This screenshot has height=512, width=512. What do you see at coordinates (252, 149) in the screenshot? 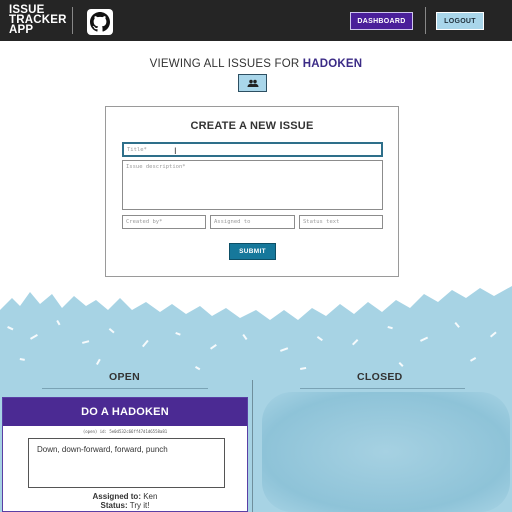
I see `issue-title-input: Title*` at bounding box center [252, 149].